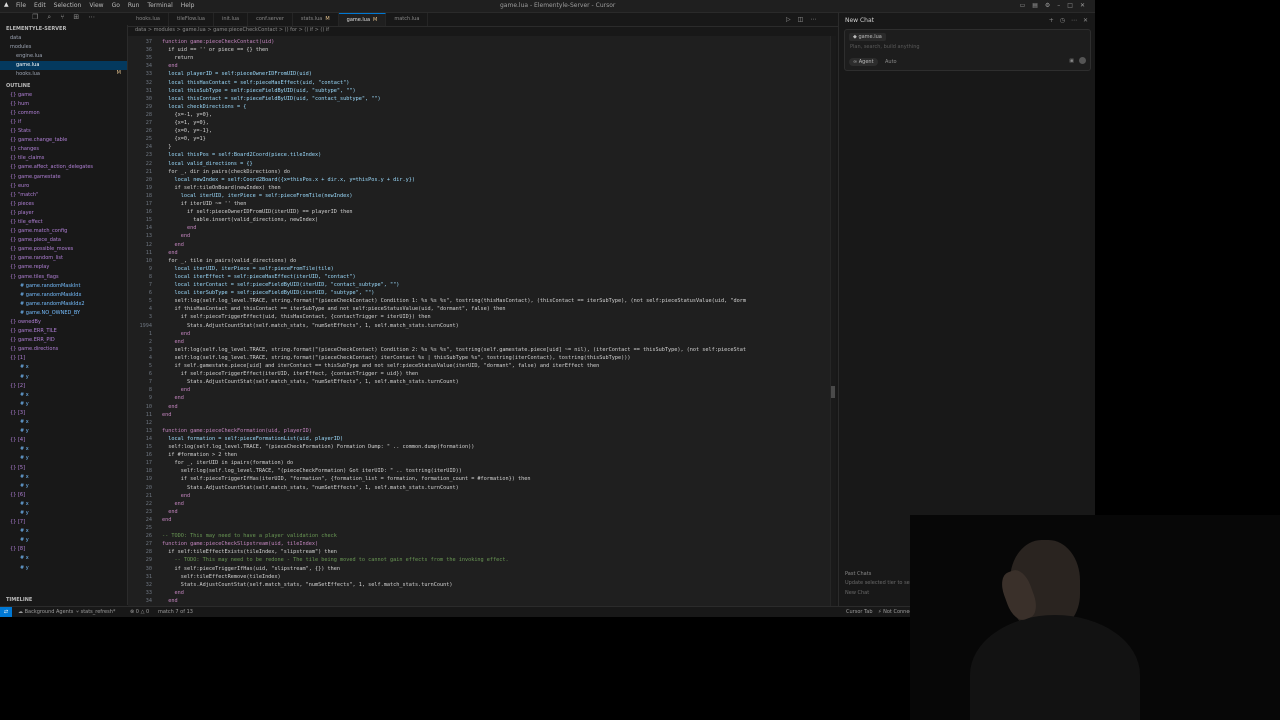  I want to click on outline-item: {} game, so click(63, 95).